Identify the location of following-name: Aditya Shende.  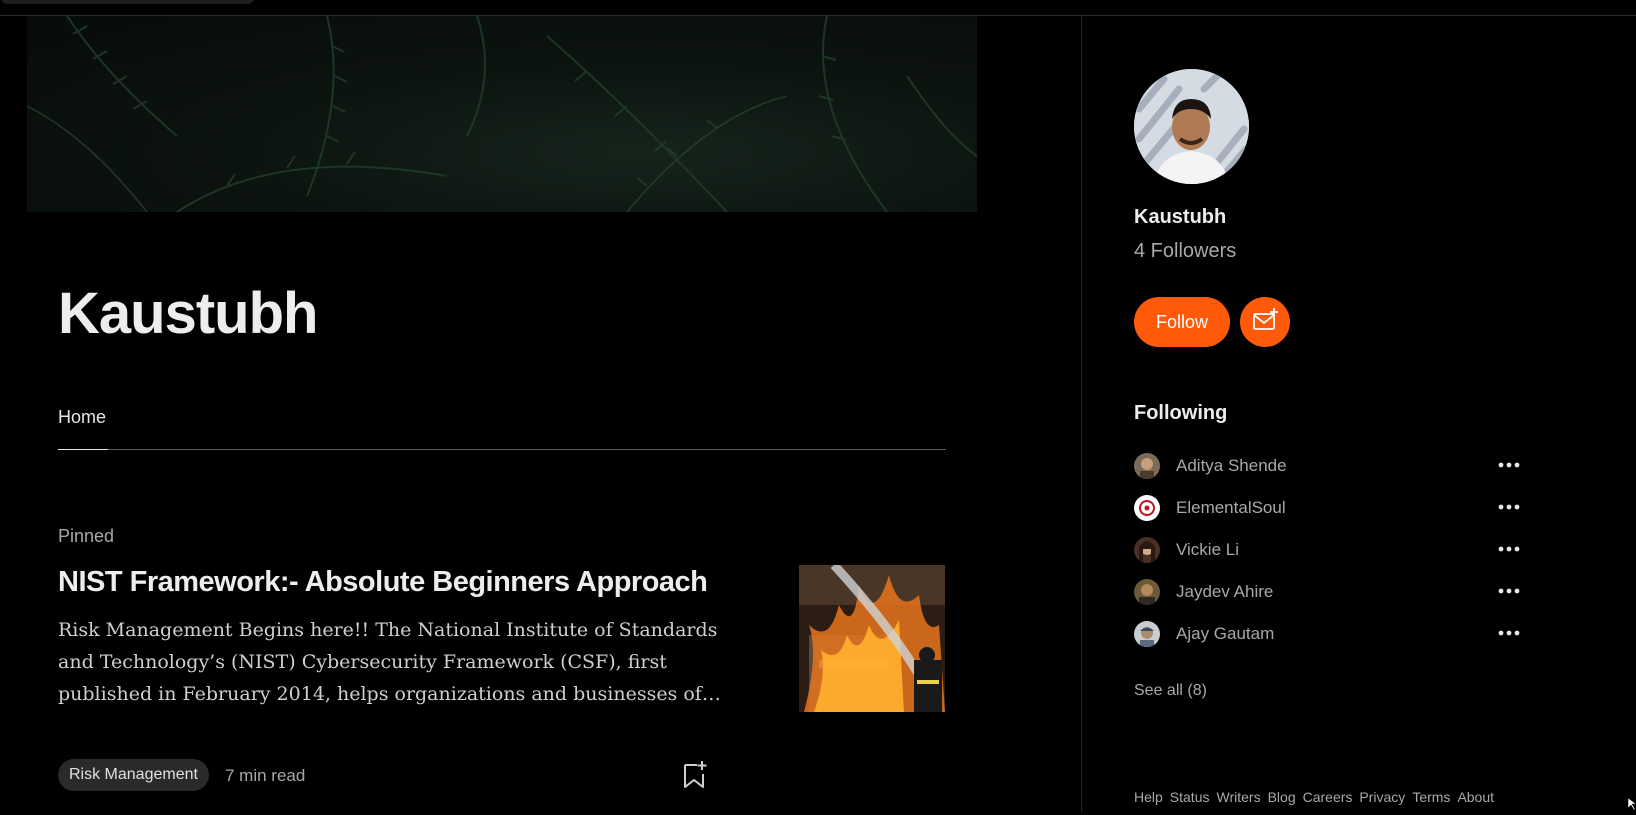
(1231, 465).